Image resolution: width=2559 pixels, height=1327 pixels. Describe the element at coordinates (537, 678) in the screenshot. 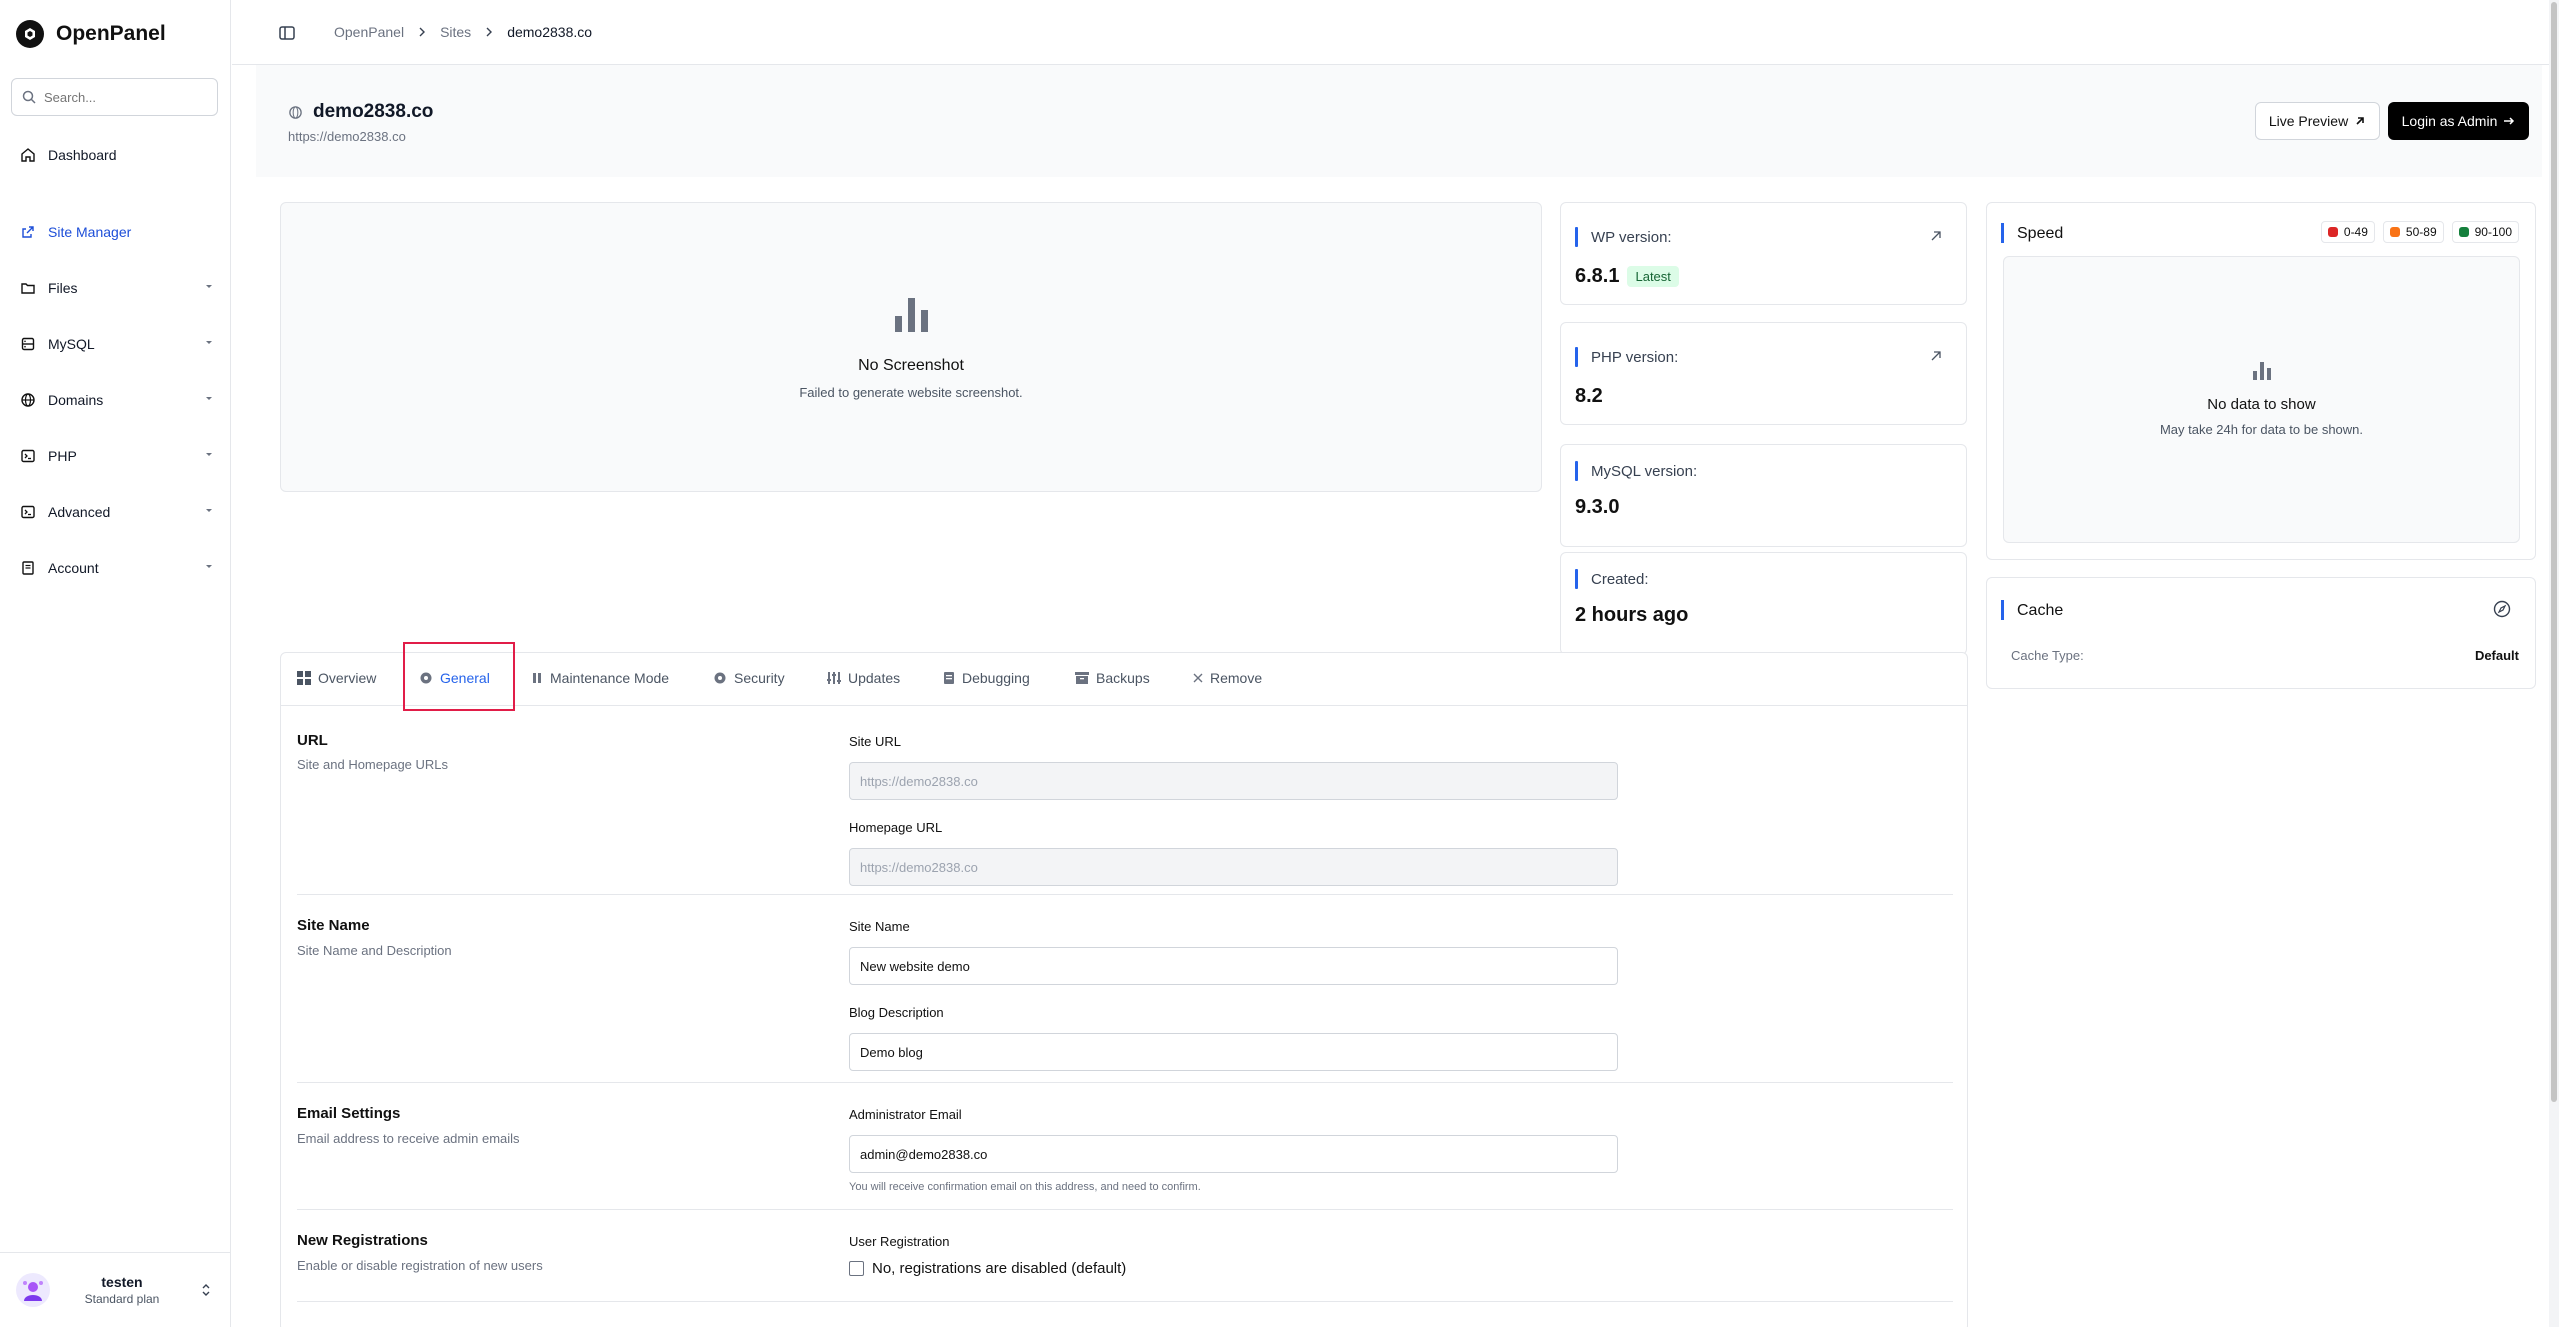

I see `pause-icon` at that location.